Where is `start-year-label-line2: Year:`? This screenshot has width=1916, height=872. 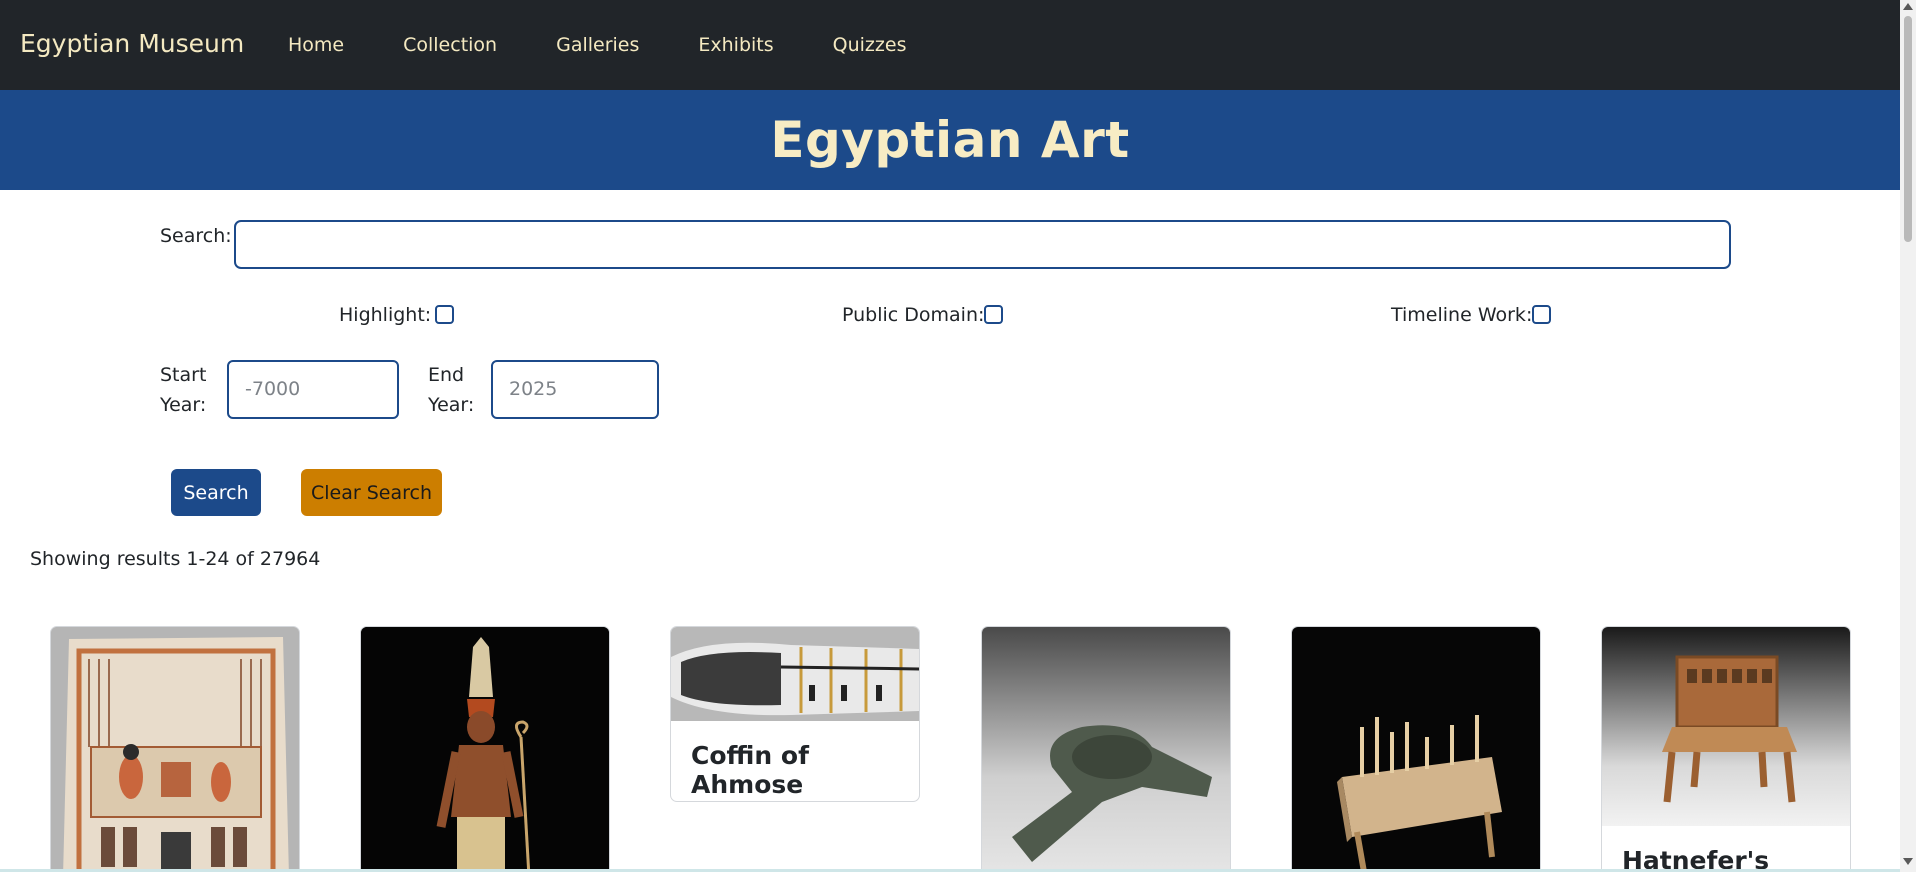 start-year-label-line2: Year: is located at coordinates (183, 405).